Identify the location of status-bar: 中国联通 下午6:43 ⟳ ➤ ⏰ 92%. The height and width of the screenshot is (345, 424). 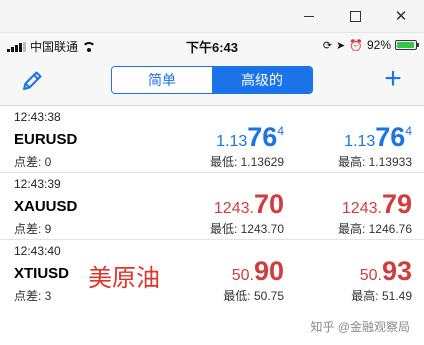
(212, 45).